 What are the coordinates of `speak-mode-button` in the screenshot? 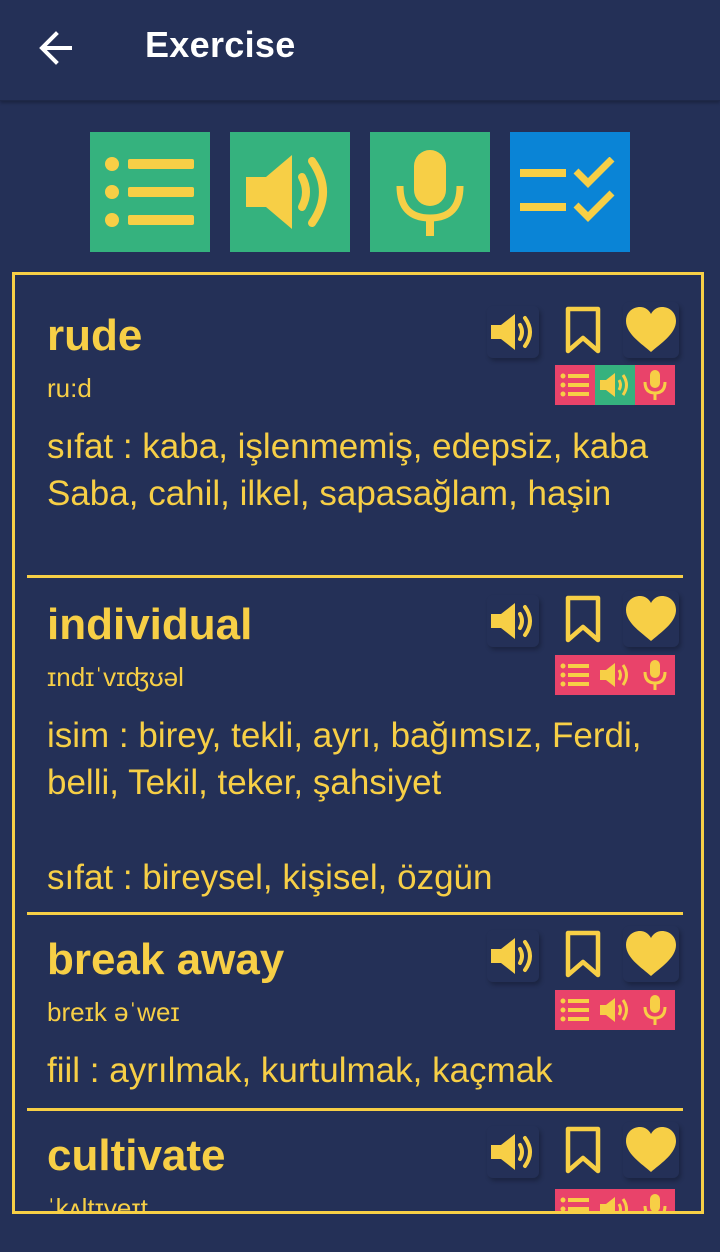 It's located at (430, 192).